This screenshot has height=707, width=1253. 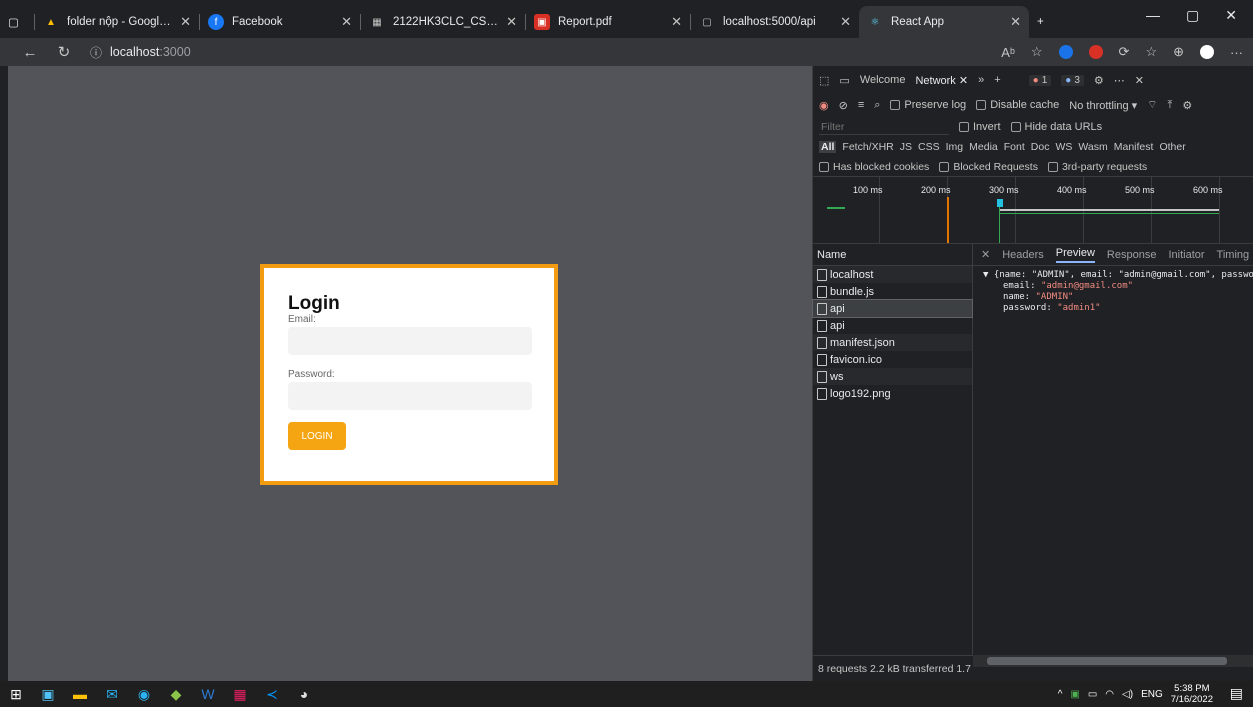 I want to click on record-icon: ◉, so click(x=824, y=105).